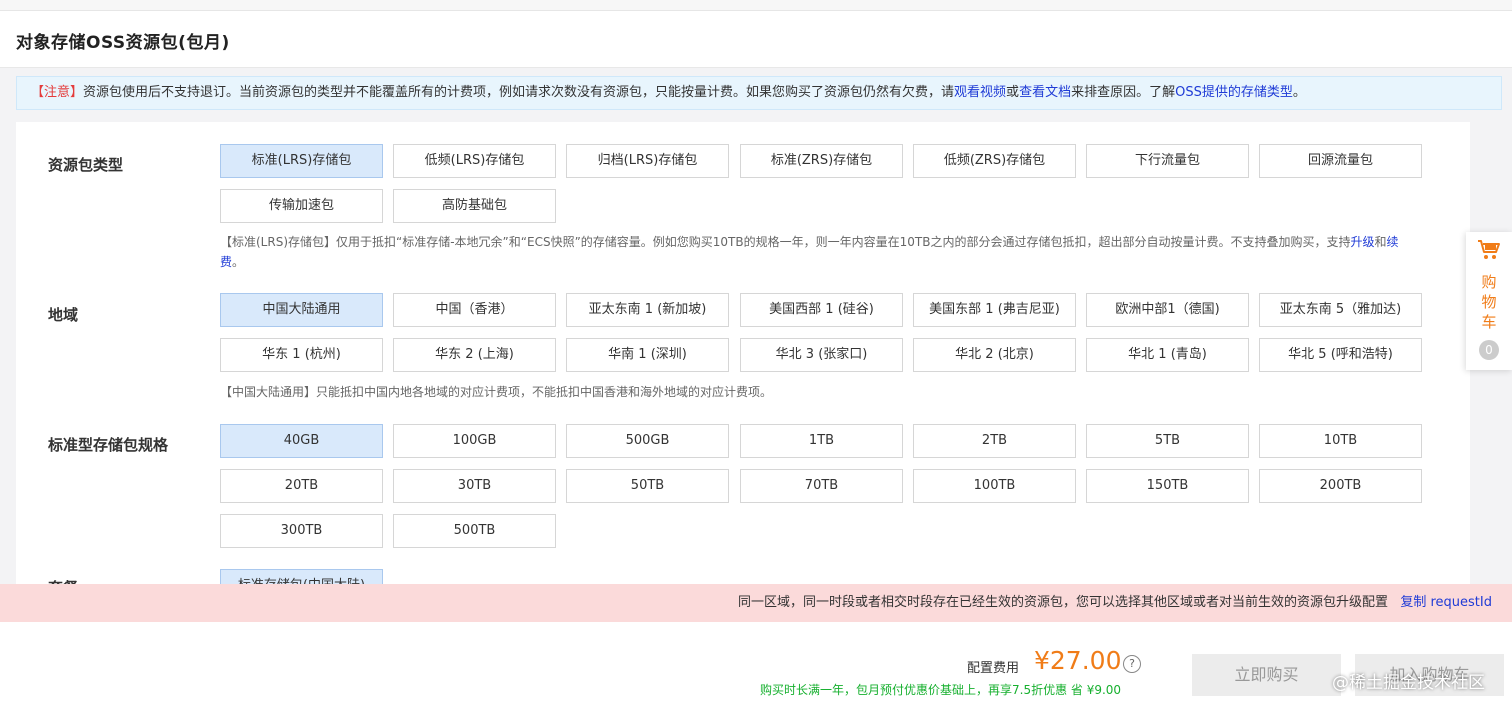 The height and width of the screenshot is (712, 1512). What do you see at coordinates (301, 206) in the screenshot?
I see `package-type-option: 传输加速包` at bounding box center [301, 206].